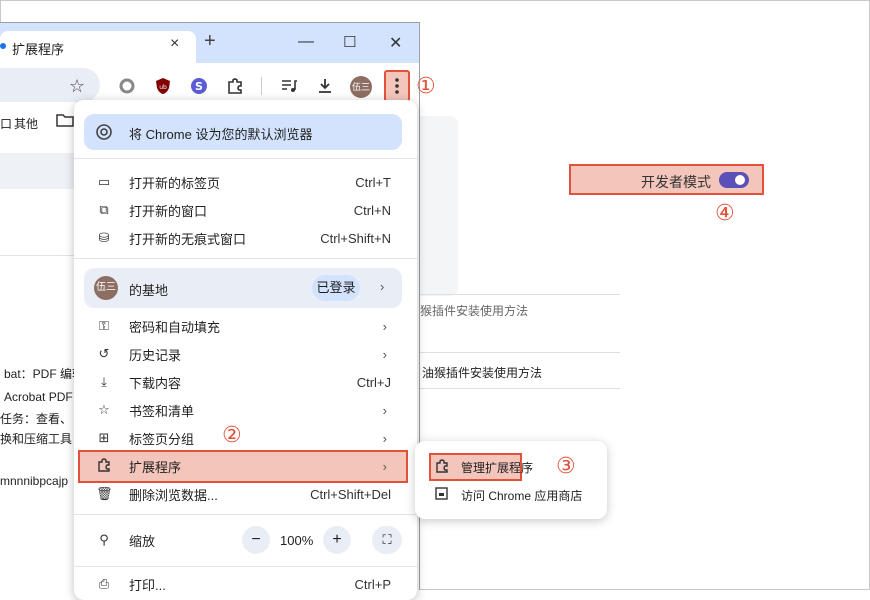  I want to click on incognito-shortcut: Ctrl+Shift+N, so click(355, 238).